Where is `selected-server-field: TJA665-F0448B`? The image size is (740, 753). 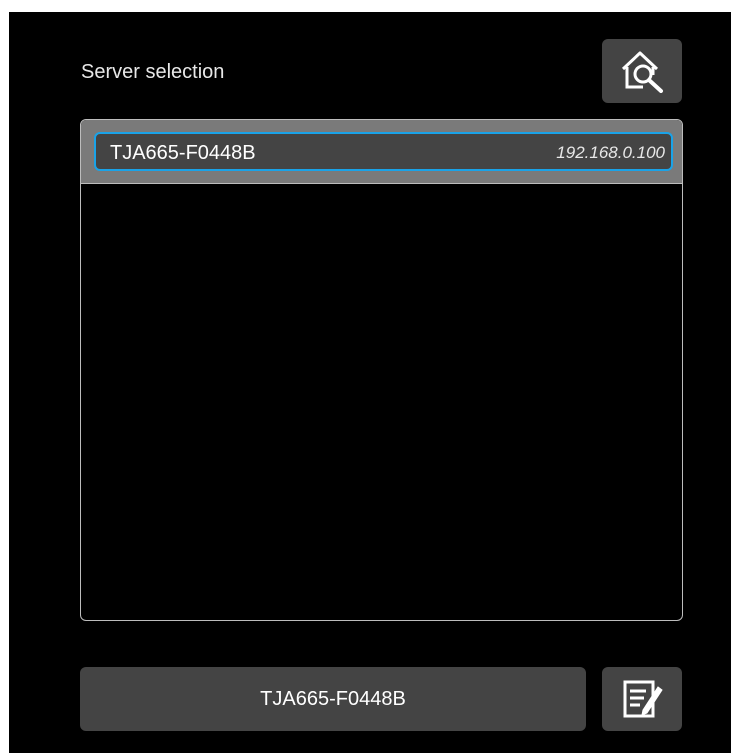
selected-server-field: TJA665-F0448B is located at coordinates (333, 699).